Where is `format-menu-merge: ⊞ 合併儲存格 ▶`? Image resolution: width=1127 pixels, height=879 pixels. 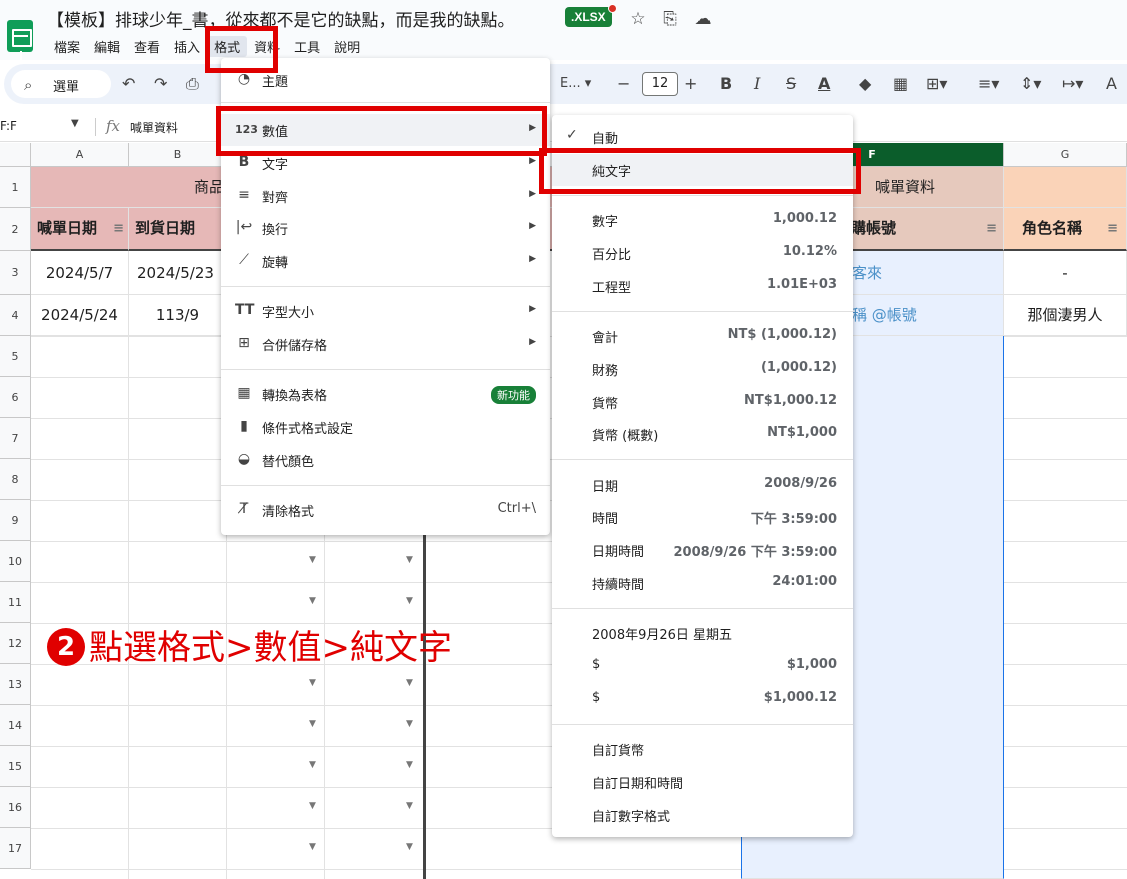 format-menu-merge: ⊞ 合併儲存格 ▶ is located at coordinates (385, 344).